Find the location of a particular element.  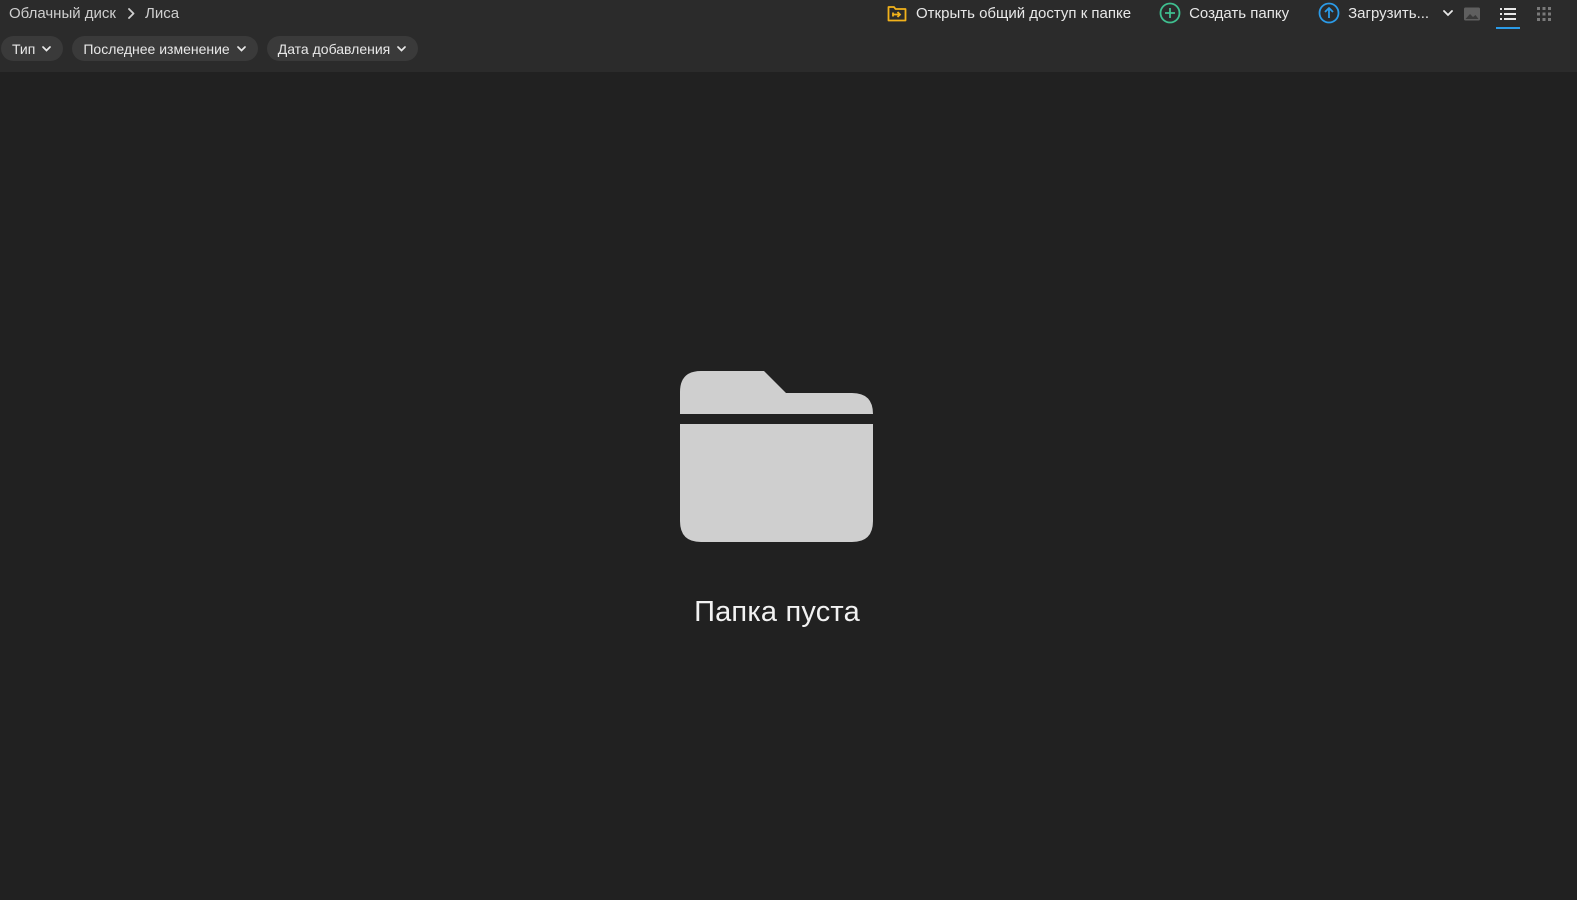

breadcrumb-item-current: Лиса is located at coordinates (162, 13).